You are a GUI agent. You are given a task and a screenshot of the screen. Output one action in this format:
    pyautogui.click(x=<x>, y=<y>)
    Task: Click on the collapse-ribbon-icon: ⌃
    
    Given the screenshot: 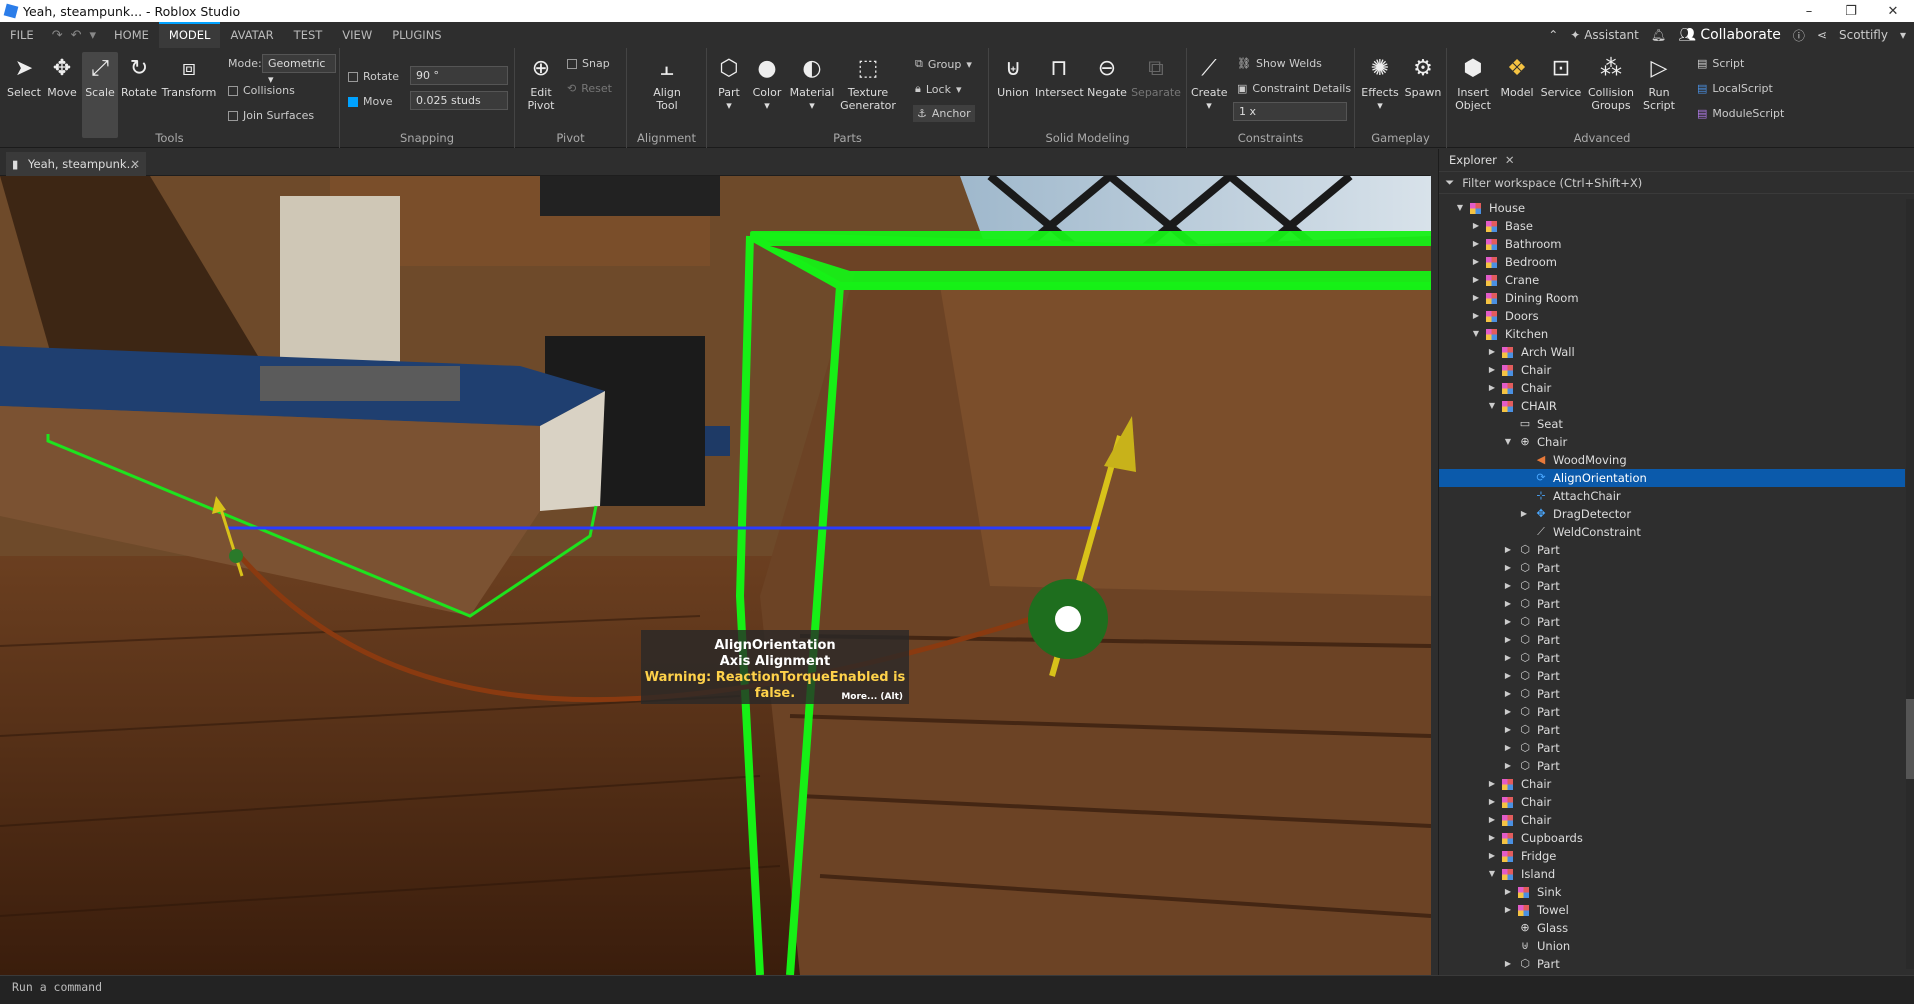 What is the action you would take?
    pyautogui.click(x=1553, y=35)
    